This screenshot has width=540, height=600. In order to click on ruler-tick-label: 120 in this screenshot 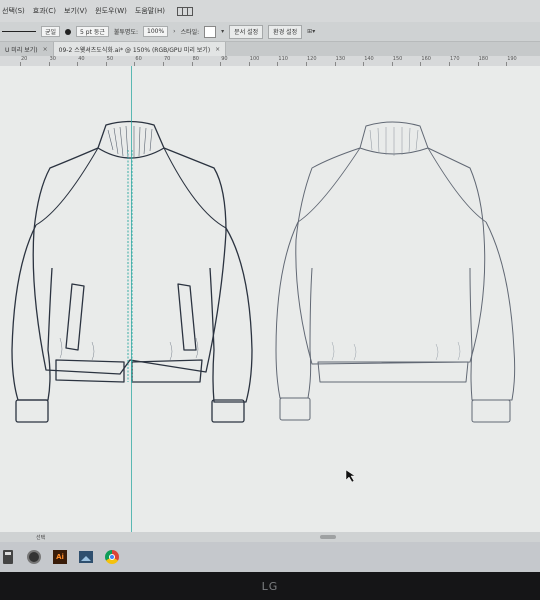, I will do `click(312, 59)`.